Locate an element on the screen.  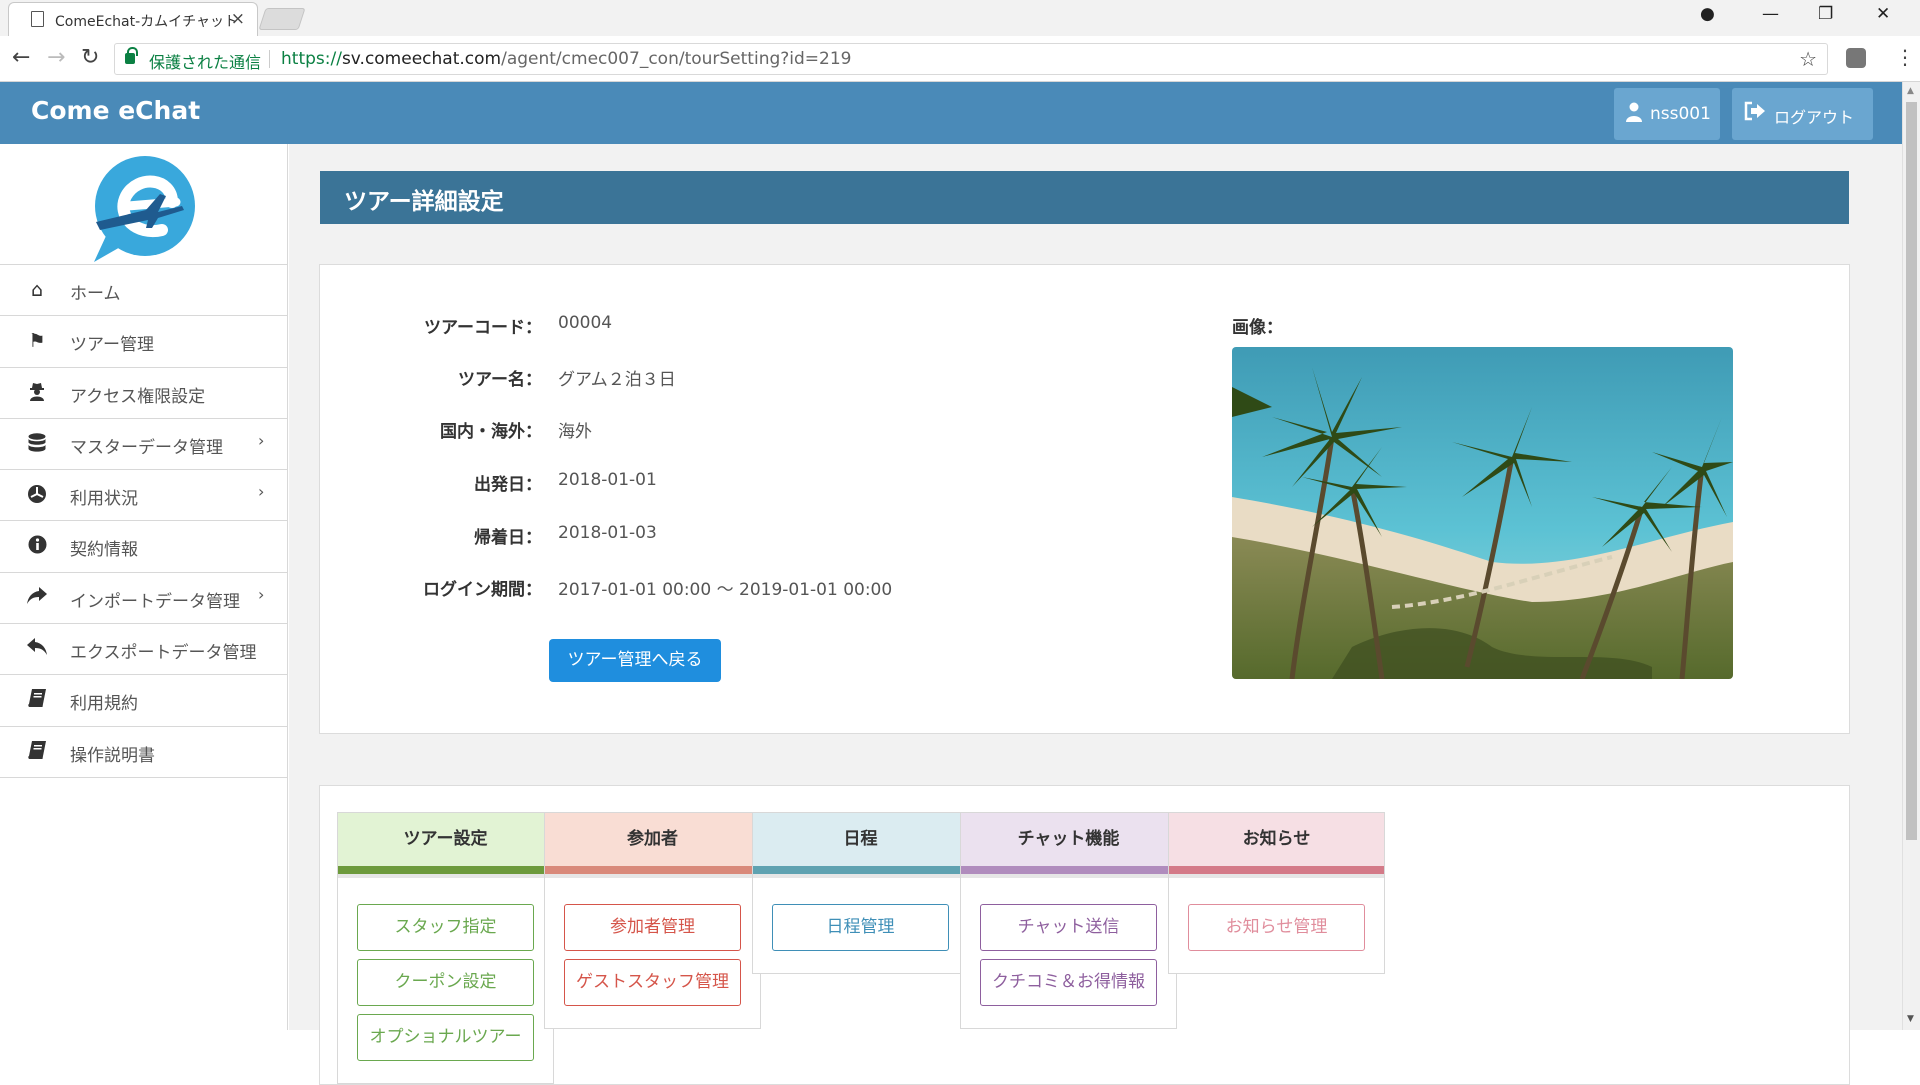
detail-key: 国内・海外： is located at coordinates (491, 432).